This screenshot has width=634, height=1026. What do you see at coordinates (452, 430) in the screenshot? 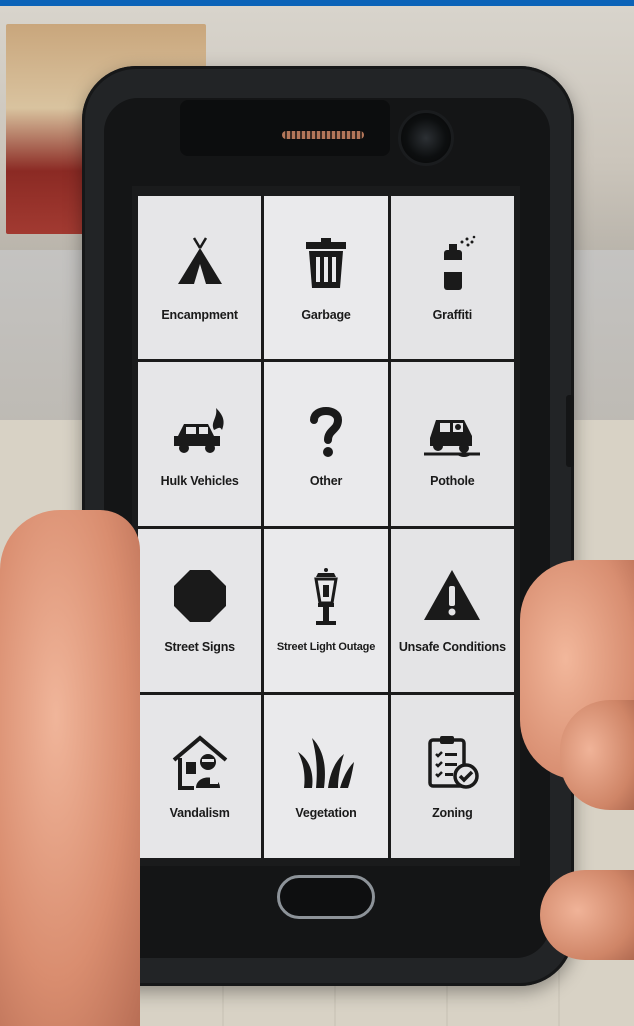
I see `car-in-pothole-icon` at bounding box center [452, 430].